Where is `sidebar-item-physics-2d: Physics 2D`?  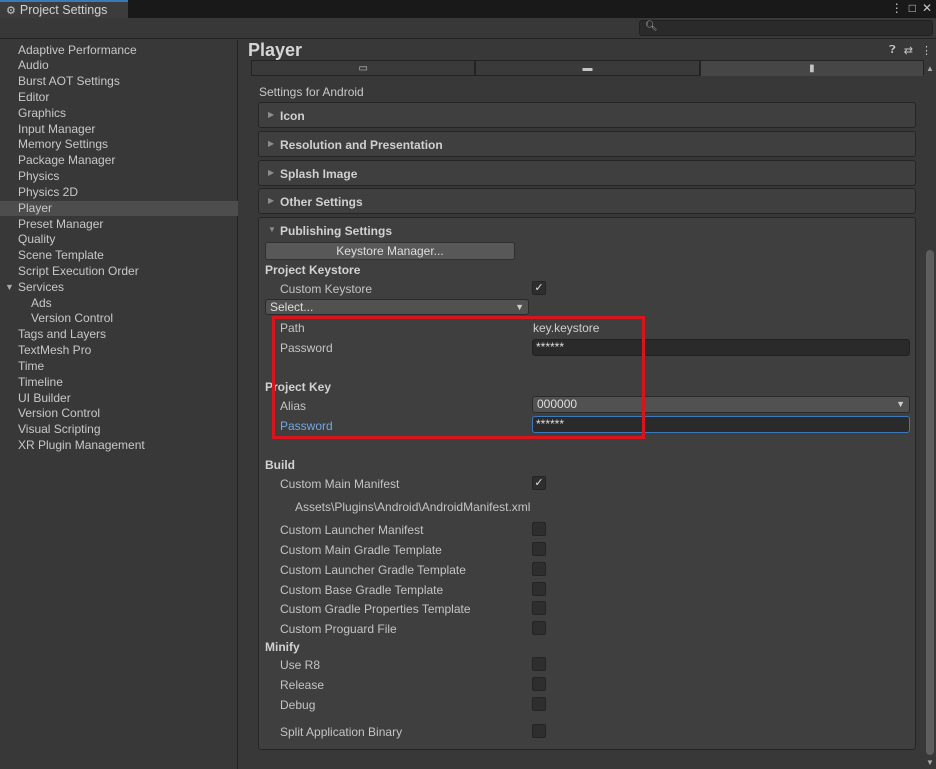 sidebar-item-physics-2d: Physics 2D is located at coordinates (119, 193).